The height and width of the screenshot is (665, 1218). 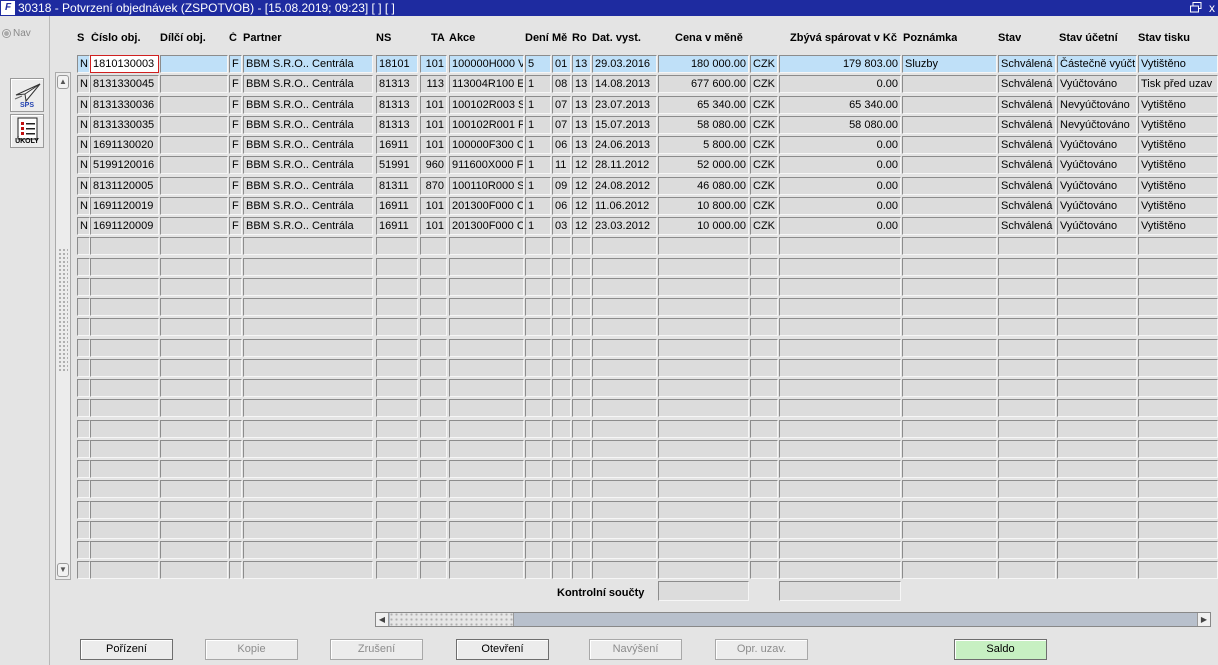 What do you see at coordinates (63, 570) in the screenshot?
I see `scroll-down-icon: ▼` at bounding box center [63, 570].